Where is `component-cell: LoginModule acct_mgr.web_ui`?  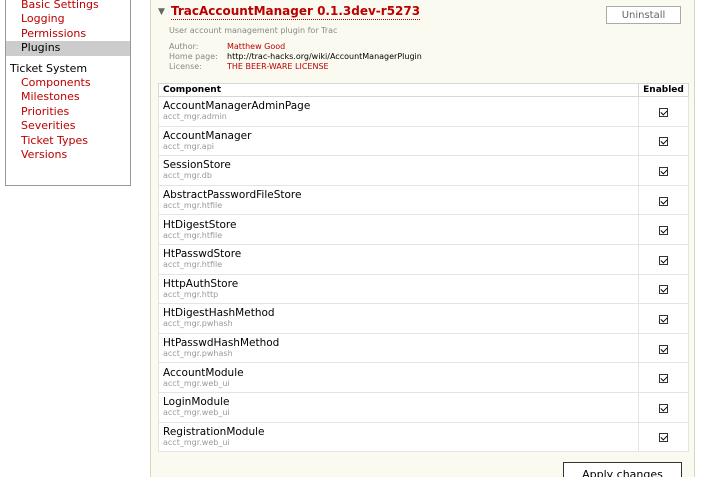 component-cell: LoginModule acct_mgr.web_ui is located at coordinates (398, 407).